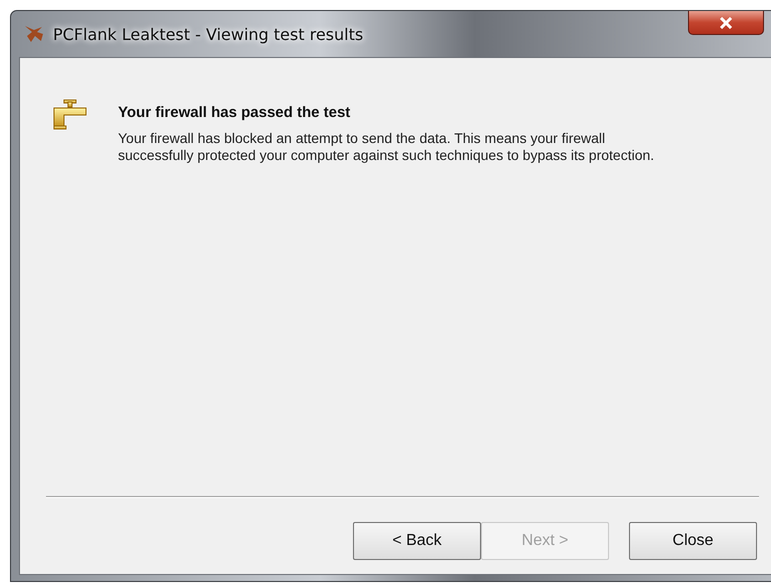 The image size is (771, 588). Describe the element at coordinates (208, 34) in the screenshot. I see `window-title: PCFlank Leaktest - Viewing test results` at that location.